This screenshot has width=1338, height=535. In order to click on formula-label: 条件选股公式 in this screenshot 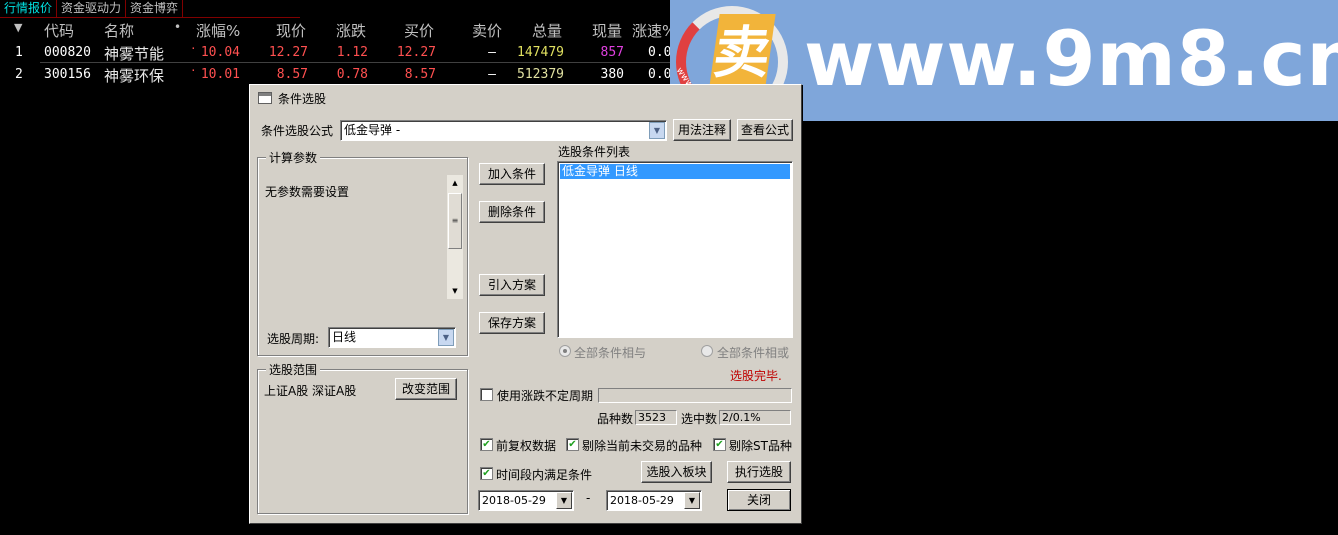, I will do `click(297, 131)`.